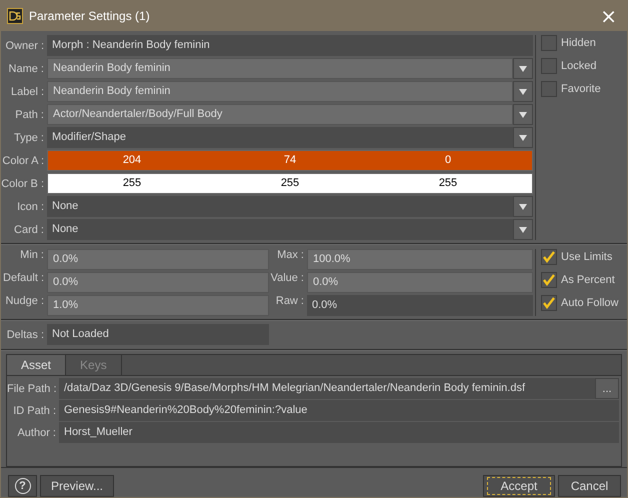 The width and height of the screenshot is (628, 498). I want to click on select-field: Modifier/Shape, so click(280, 137).